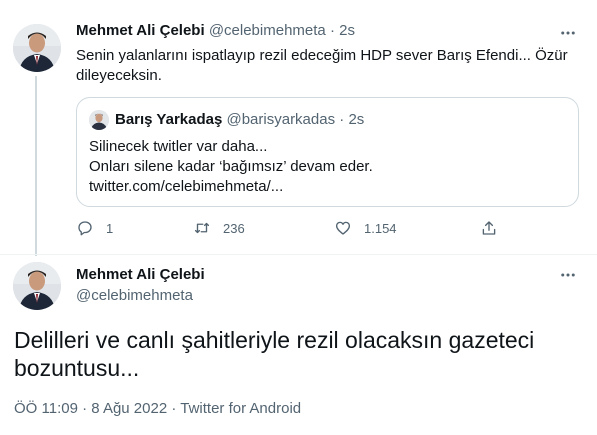 The width and height of the screenshot is (597, 435). I want to click on retweet-button: 236, so click(219, 228).